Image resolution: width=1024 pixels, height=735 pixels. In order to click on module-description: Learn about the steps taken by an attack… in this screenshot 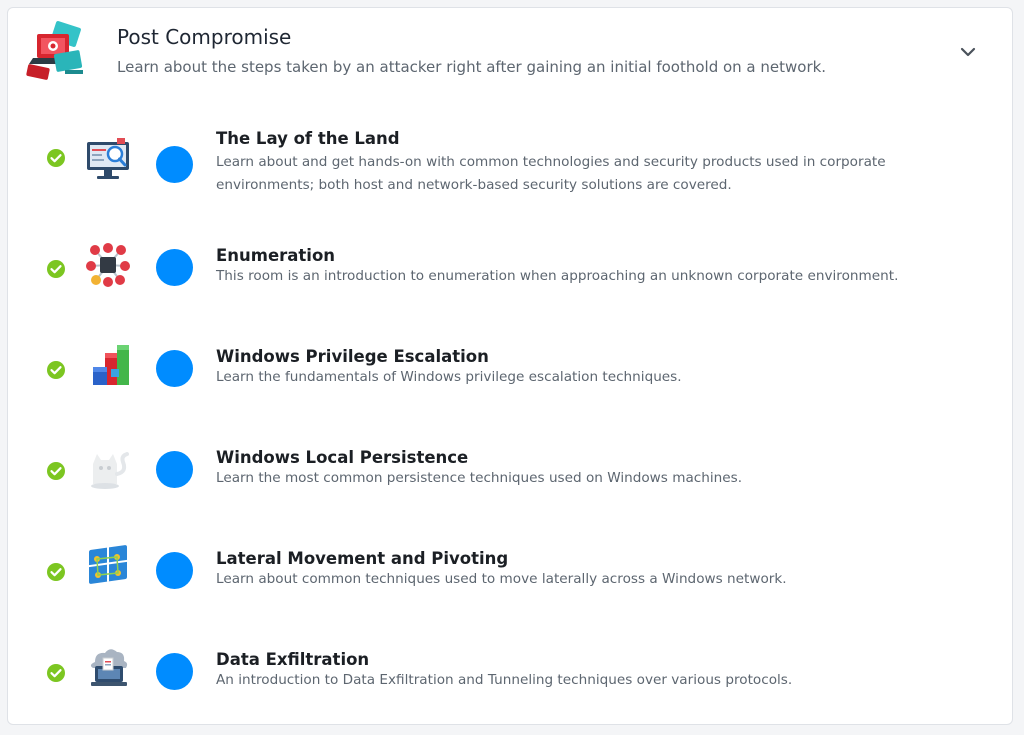, I will do `click(472, 67)`.